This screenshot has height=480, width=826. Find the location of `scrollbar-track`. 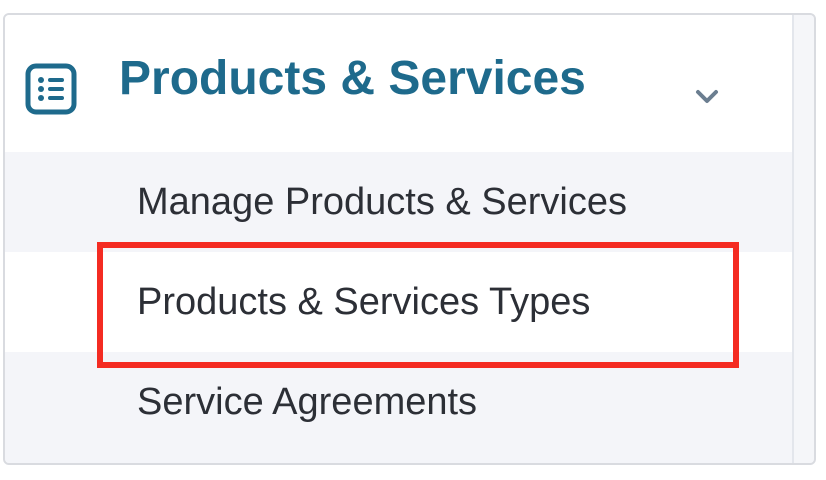

scrollbar-track is located at coordinates (803, 239).